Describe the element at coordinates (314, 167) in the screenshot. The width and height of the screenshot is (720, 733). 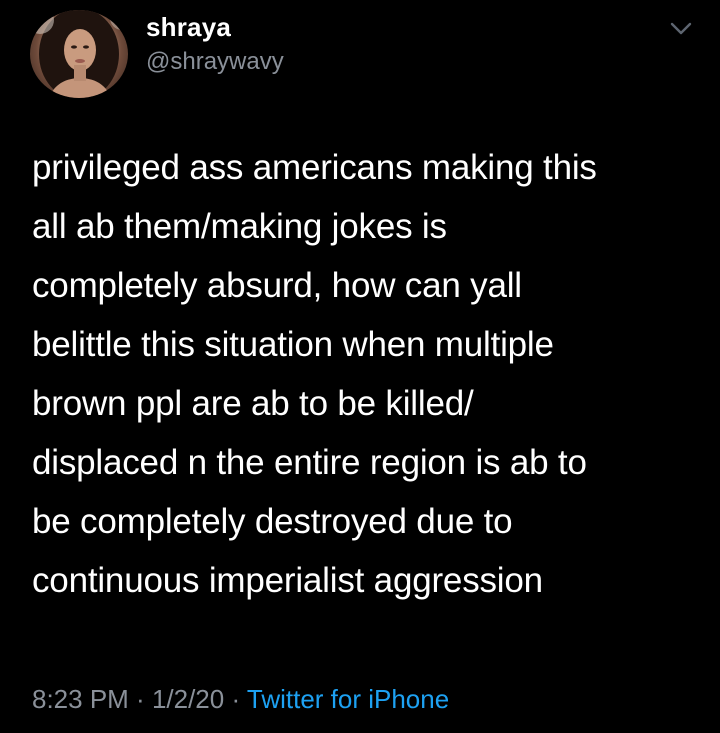
I see `tweet-text-line: privileged ass americans making this` at that location.